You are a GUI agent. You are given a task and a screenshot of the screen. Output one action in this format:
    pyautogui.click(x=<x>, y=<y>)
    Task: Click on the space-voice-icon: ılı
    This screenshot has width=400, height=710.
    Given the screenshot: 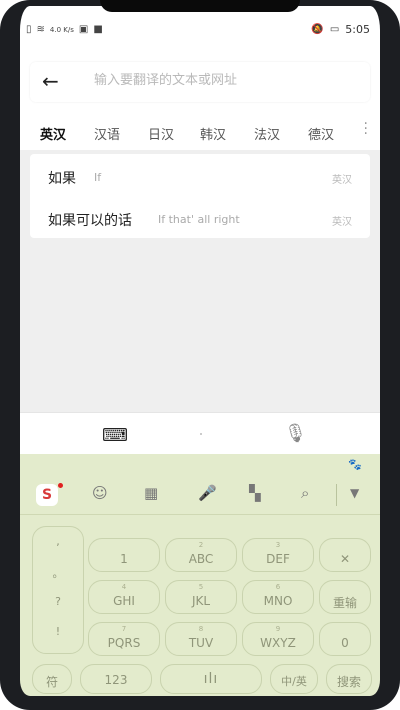 What is the action you would take?
    pyautogui.click(x=211, y=679)
    